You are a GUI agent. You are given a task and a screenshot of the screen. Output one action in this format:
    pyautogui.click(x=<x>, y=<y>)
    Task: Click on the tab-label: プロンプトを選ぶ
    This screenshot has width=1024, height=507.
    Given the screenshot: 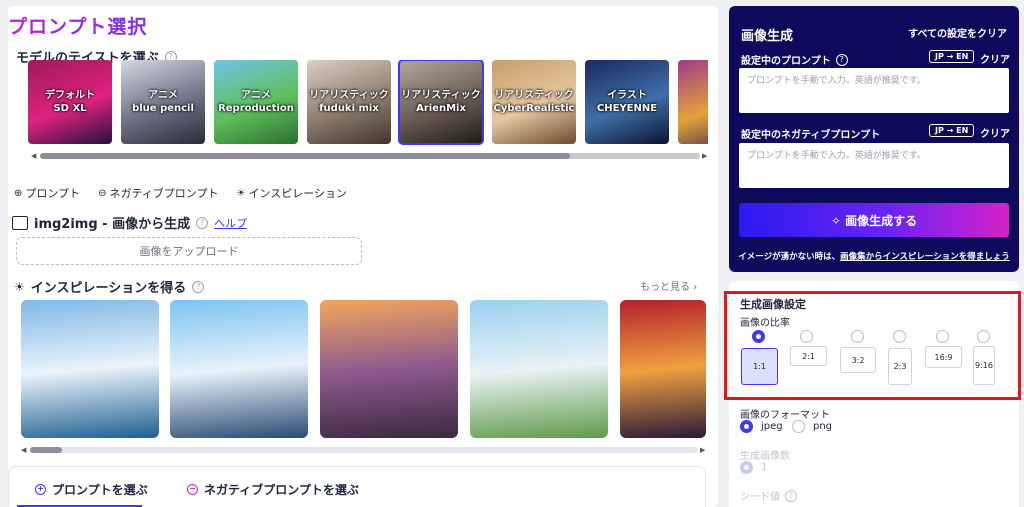 What is the action you would take?
    pyautogui.click(x=100, y=490)
    